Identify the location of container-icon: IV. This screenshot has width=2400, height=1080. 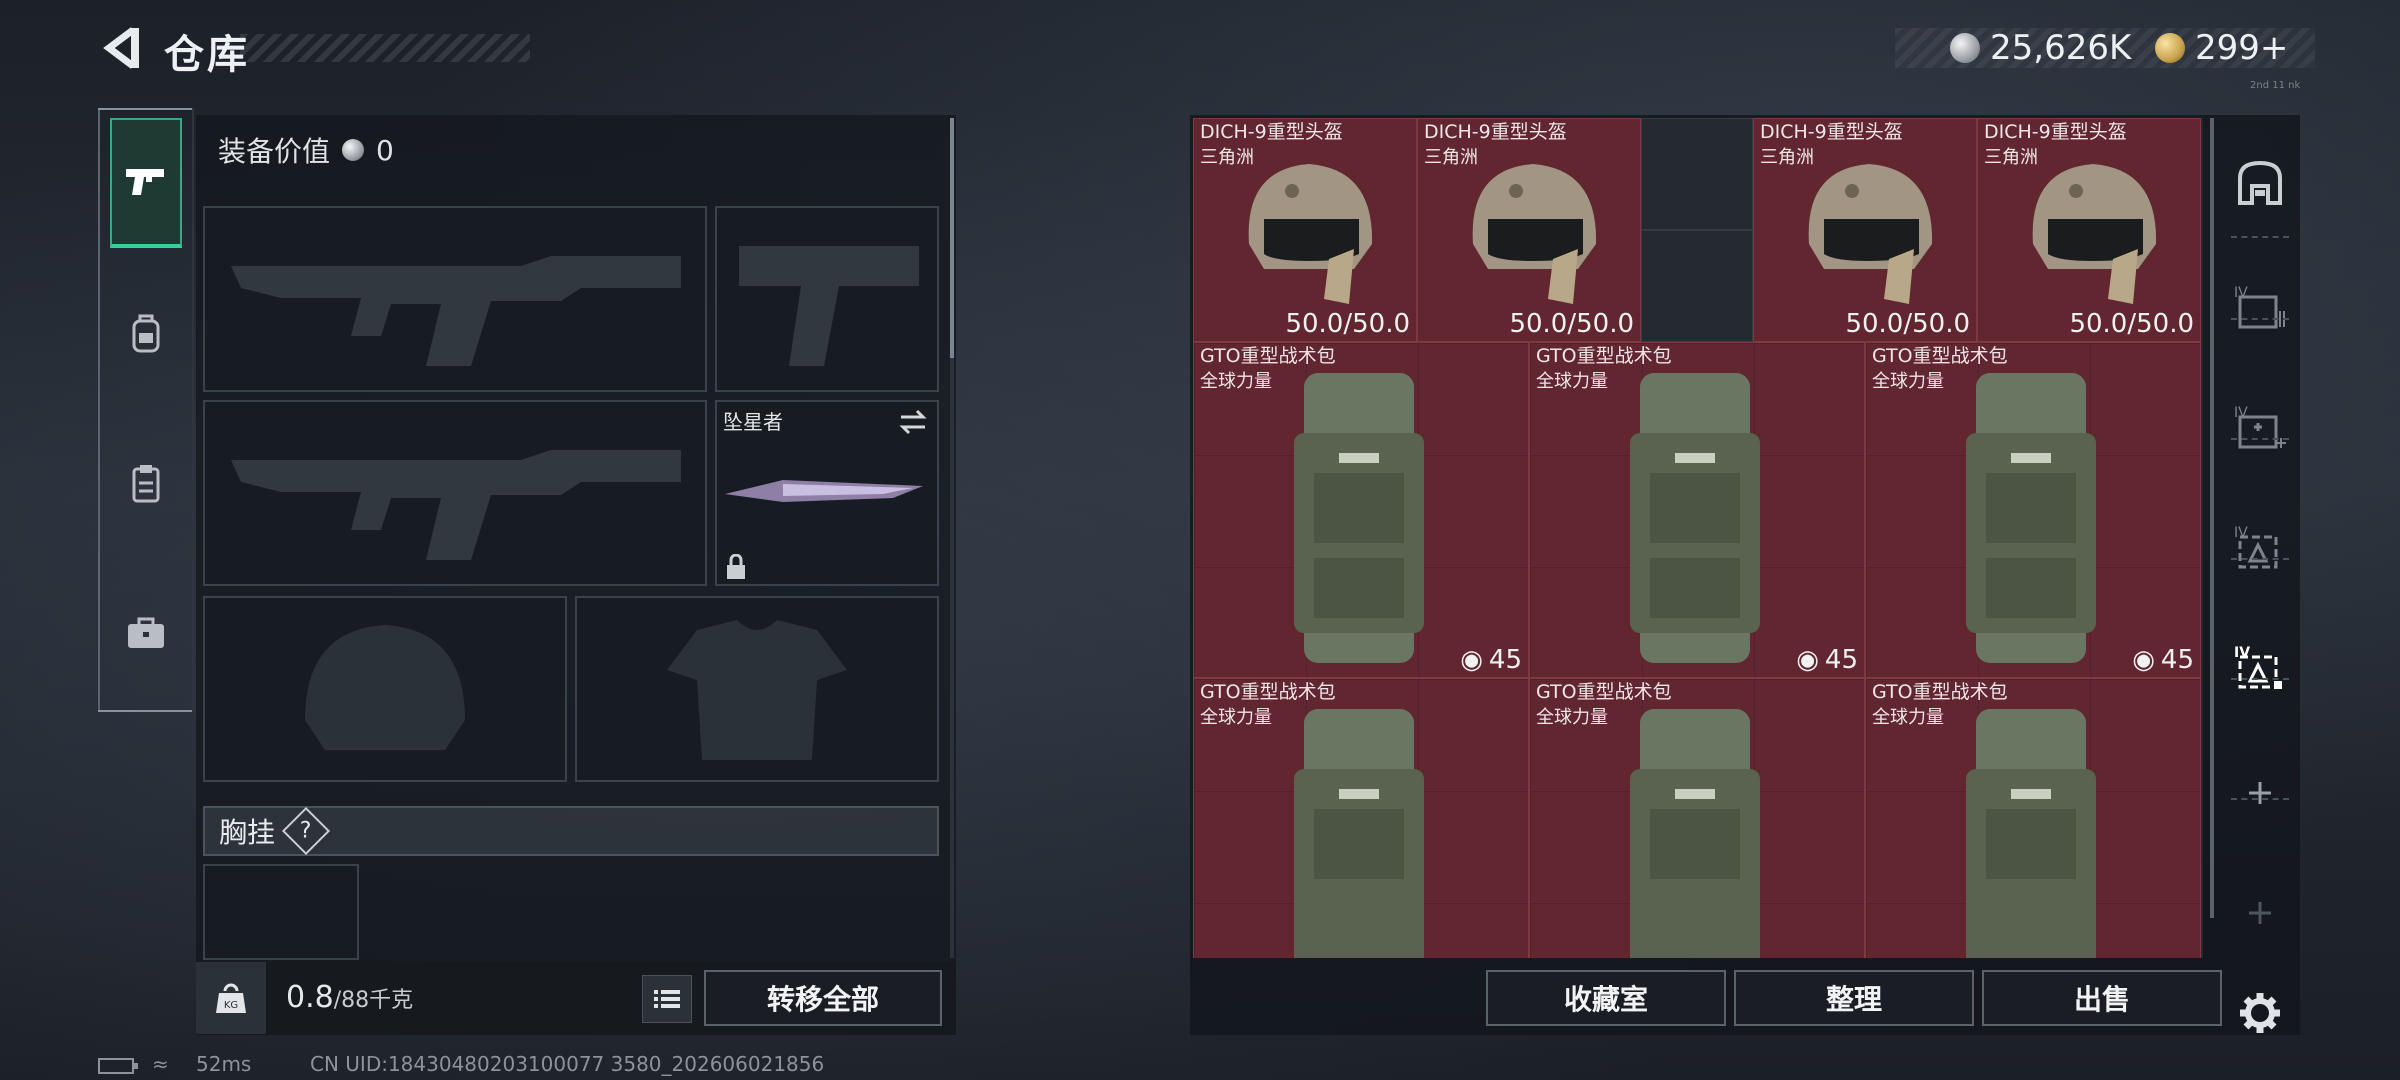
(2259, 307).